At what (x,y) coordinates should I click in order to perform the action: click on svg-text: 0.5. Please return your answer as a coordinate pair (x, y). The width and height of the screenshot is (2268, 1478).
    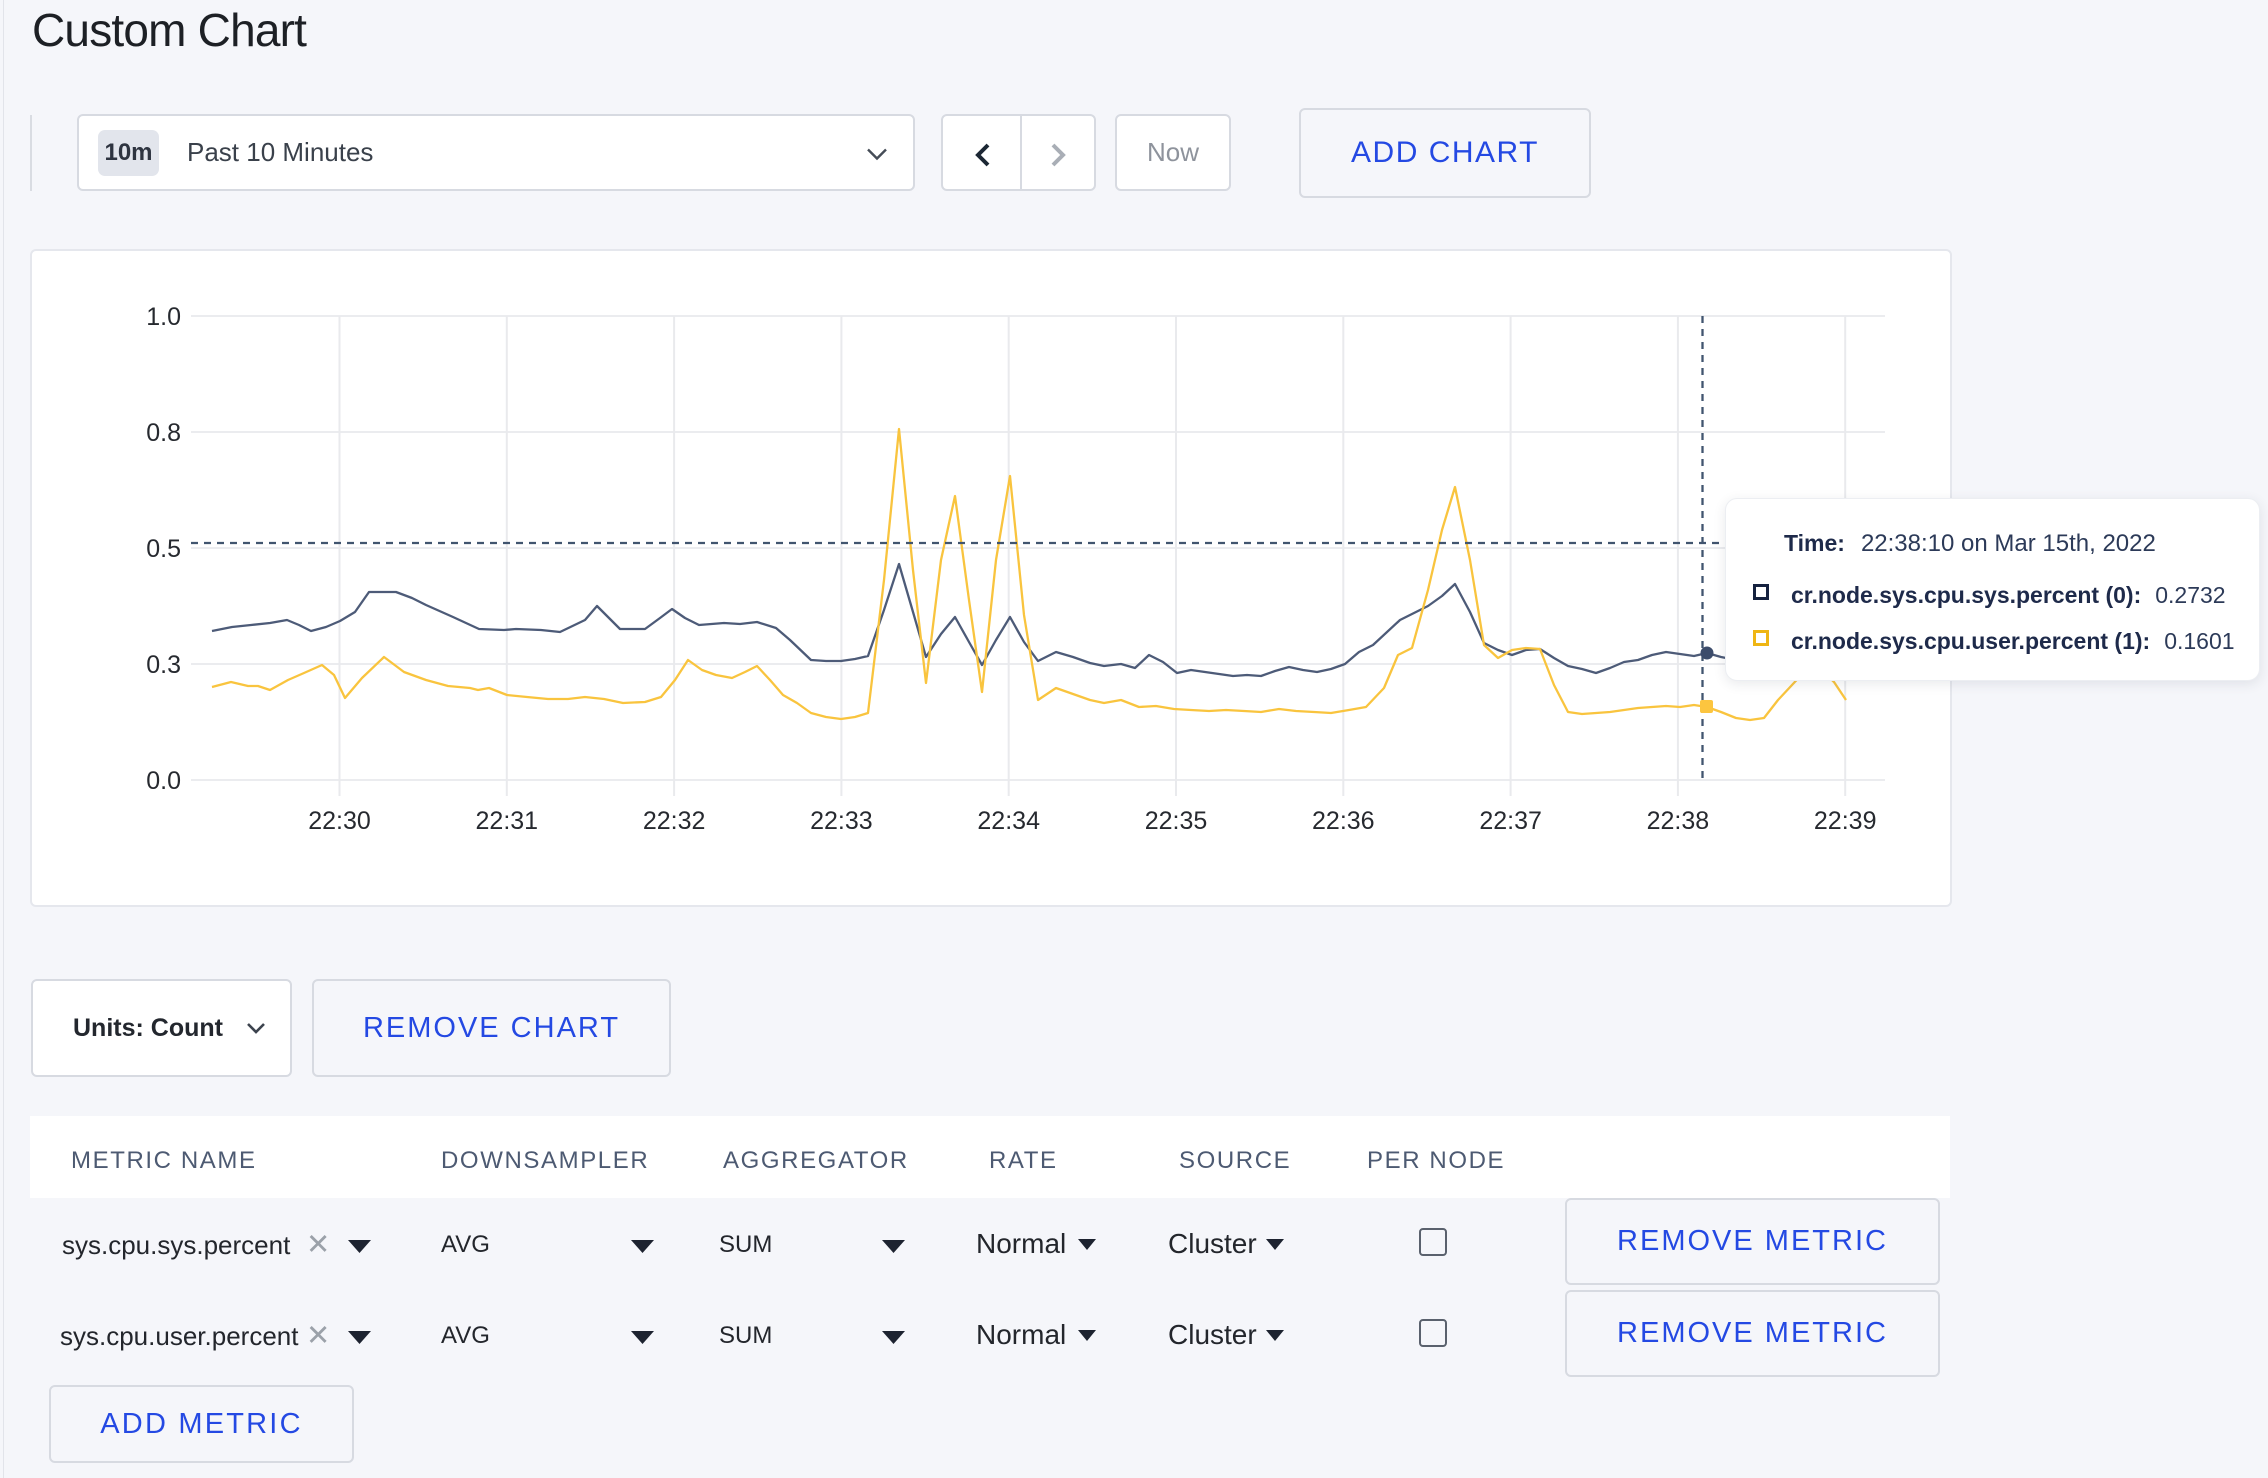
    Looking at the image, I should click on (163, 549).